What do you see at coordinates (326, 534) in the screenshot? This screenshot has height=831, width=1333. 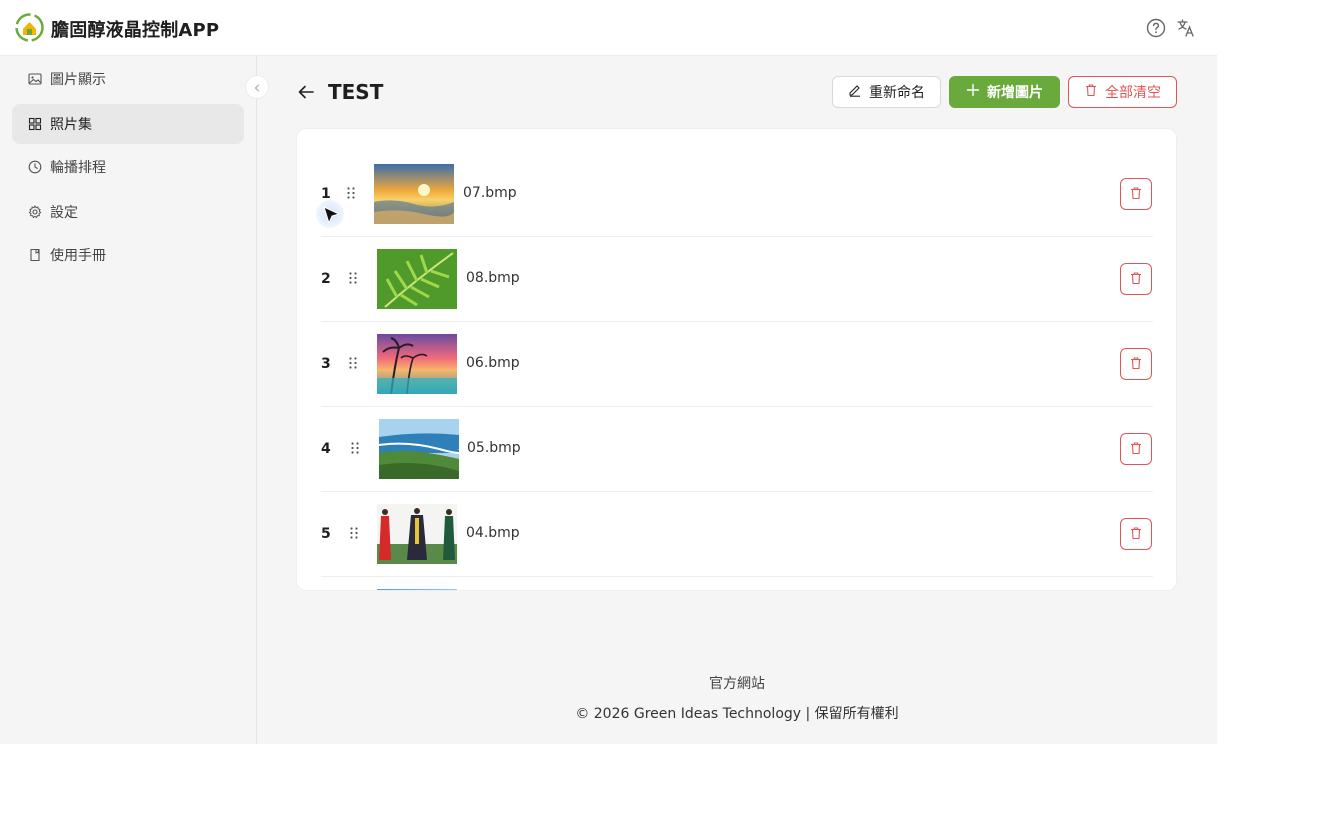 I see `item-index: 5` at bounding box center [326, 534].